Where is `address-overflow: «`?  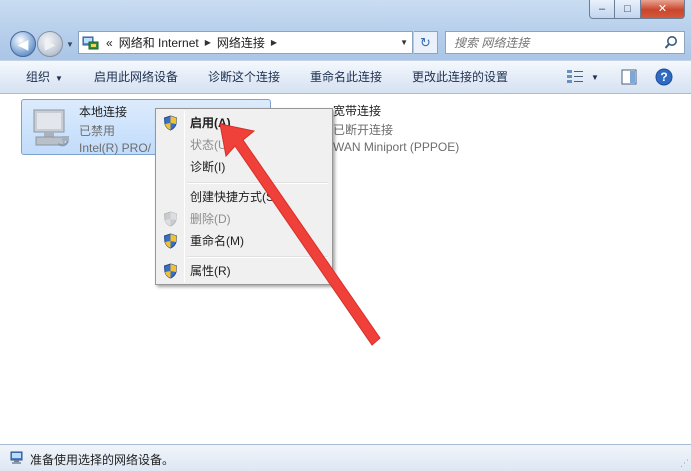 address-overflow: « is located at coordinates (109, 43).